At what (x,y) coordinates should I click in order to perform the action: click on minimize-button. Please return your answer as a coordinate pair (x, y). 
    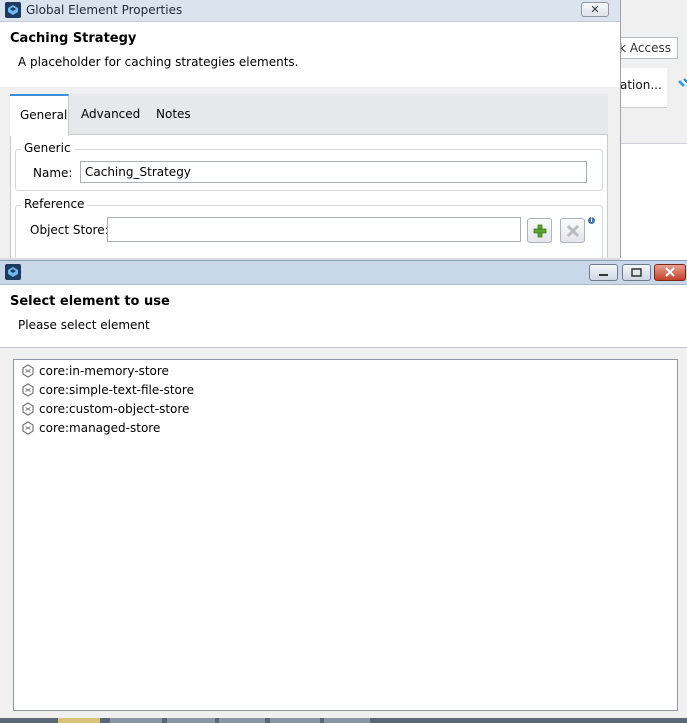
    Looking at the image, I should click on (603, 272).